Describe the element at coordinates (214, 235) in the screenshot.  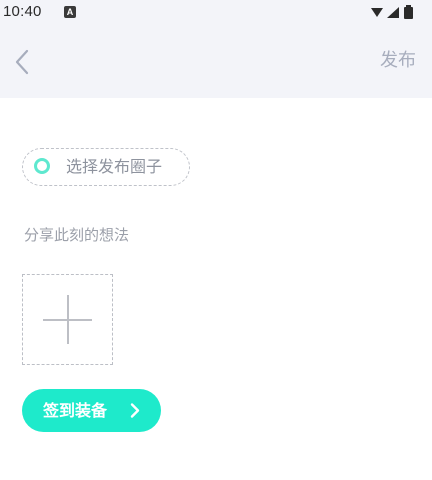
I see `thoughts-input: 分享此刻的想法` at that location.